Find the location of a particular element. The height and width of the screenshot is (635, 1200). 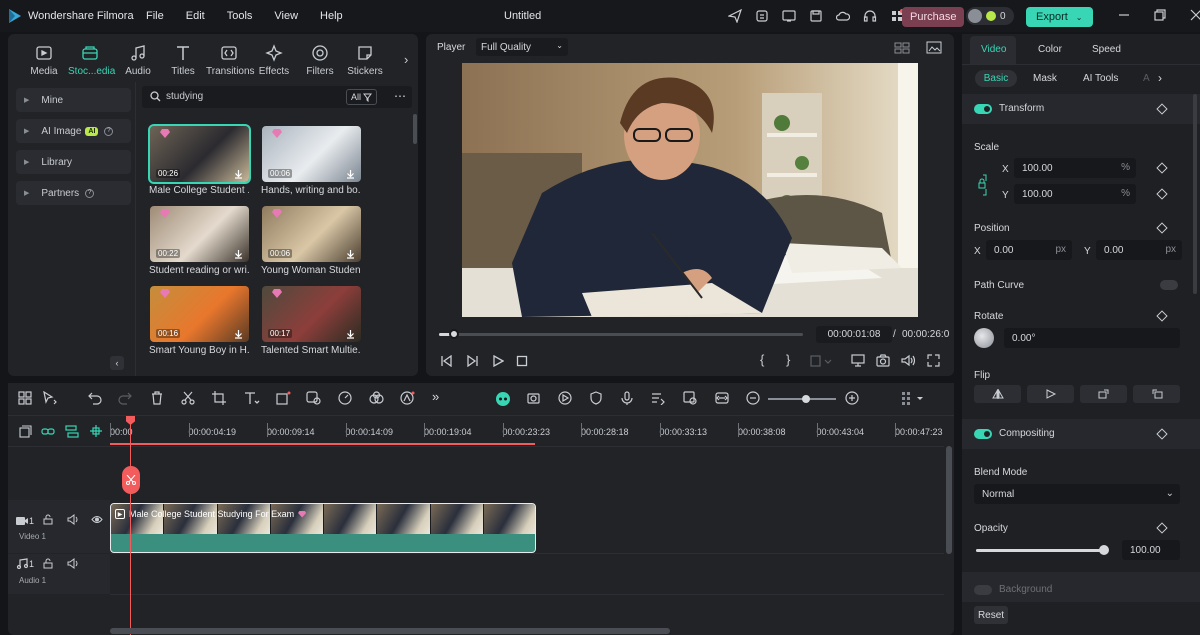

reset-button: Reset is located at coordinates (991, 615).